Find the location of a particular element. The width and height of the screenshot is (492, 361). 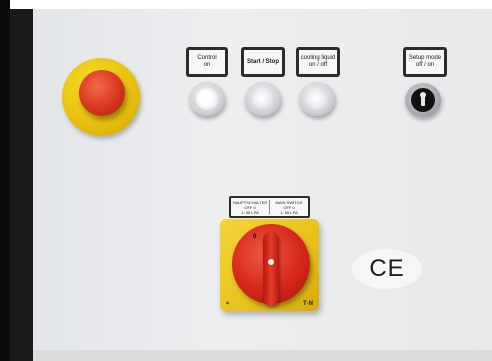

cooling-liquid-button is located at coordinates (317, 99).